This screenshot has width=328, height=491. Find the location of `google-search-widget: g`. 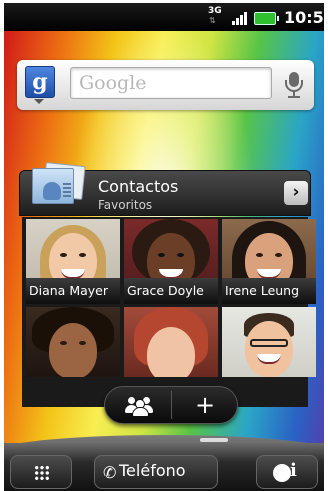

google-search-widget: g is located at coordinates (165, 85).